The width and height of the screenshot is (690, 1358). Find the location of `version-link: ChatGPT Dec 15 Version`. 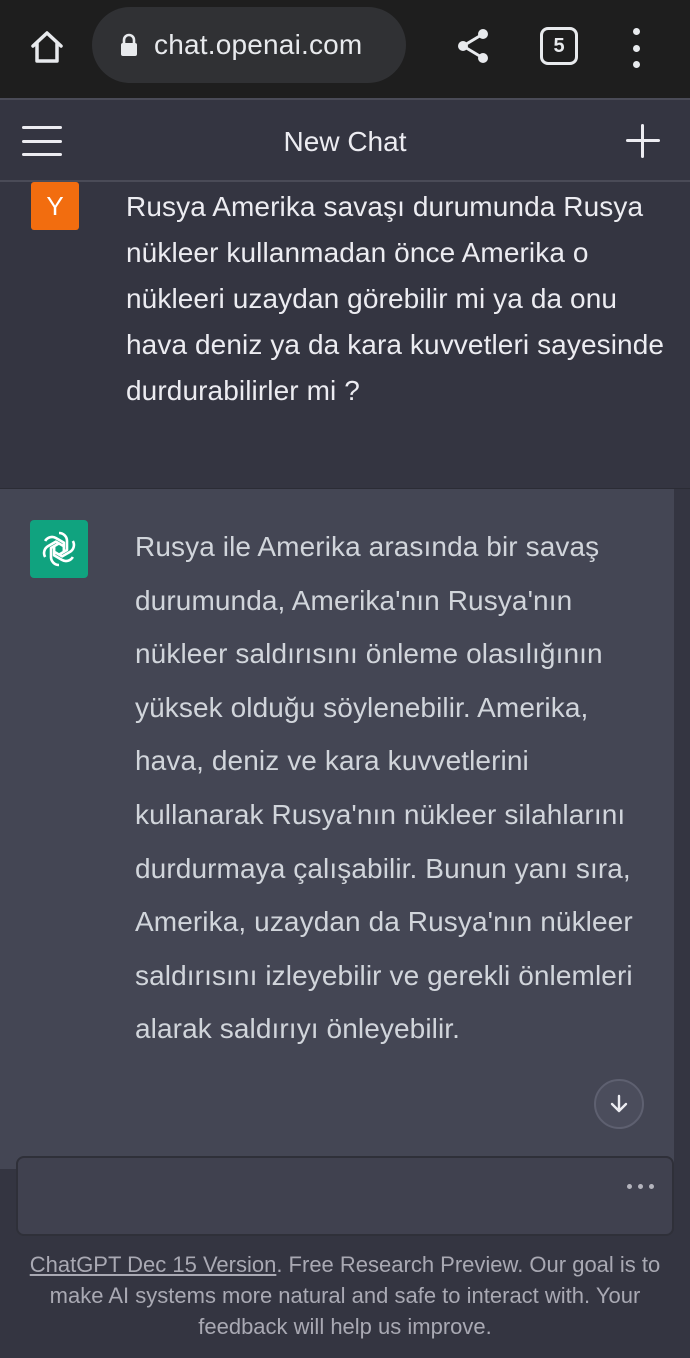

version-link: ChatGPT Dec 15 Version is located at coordinates (153, 1264).